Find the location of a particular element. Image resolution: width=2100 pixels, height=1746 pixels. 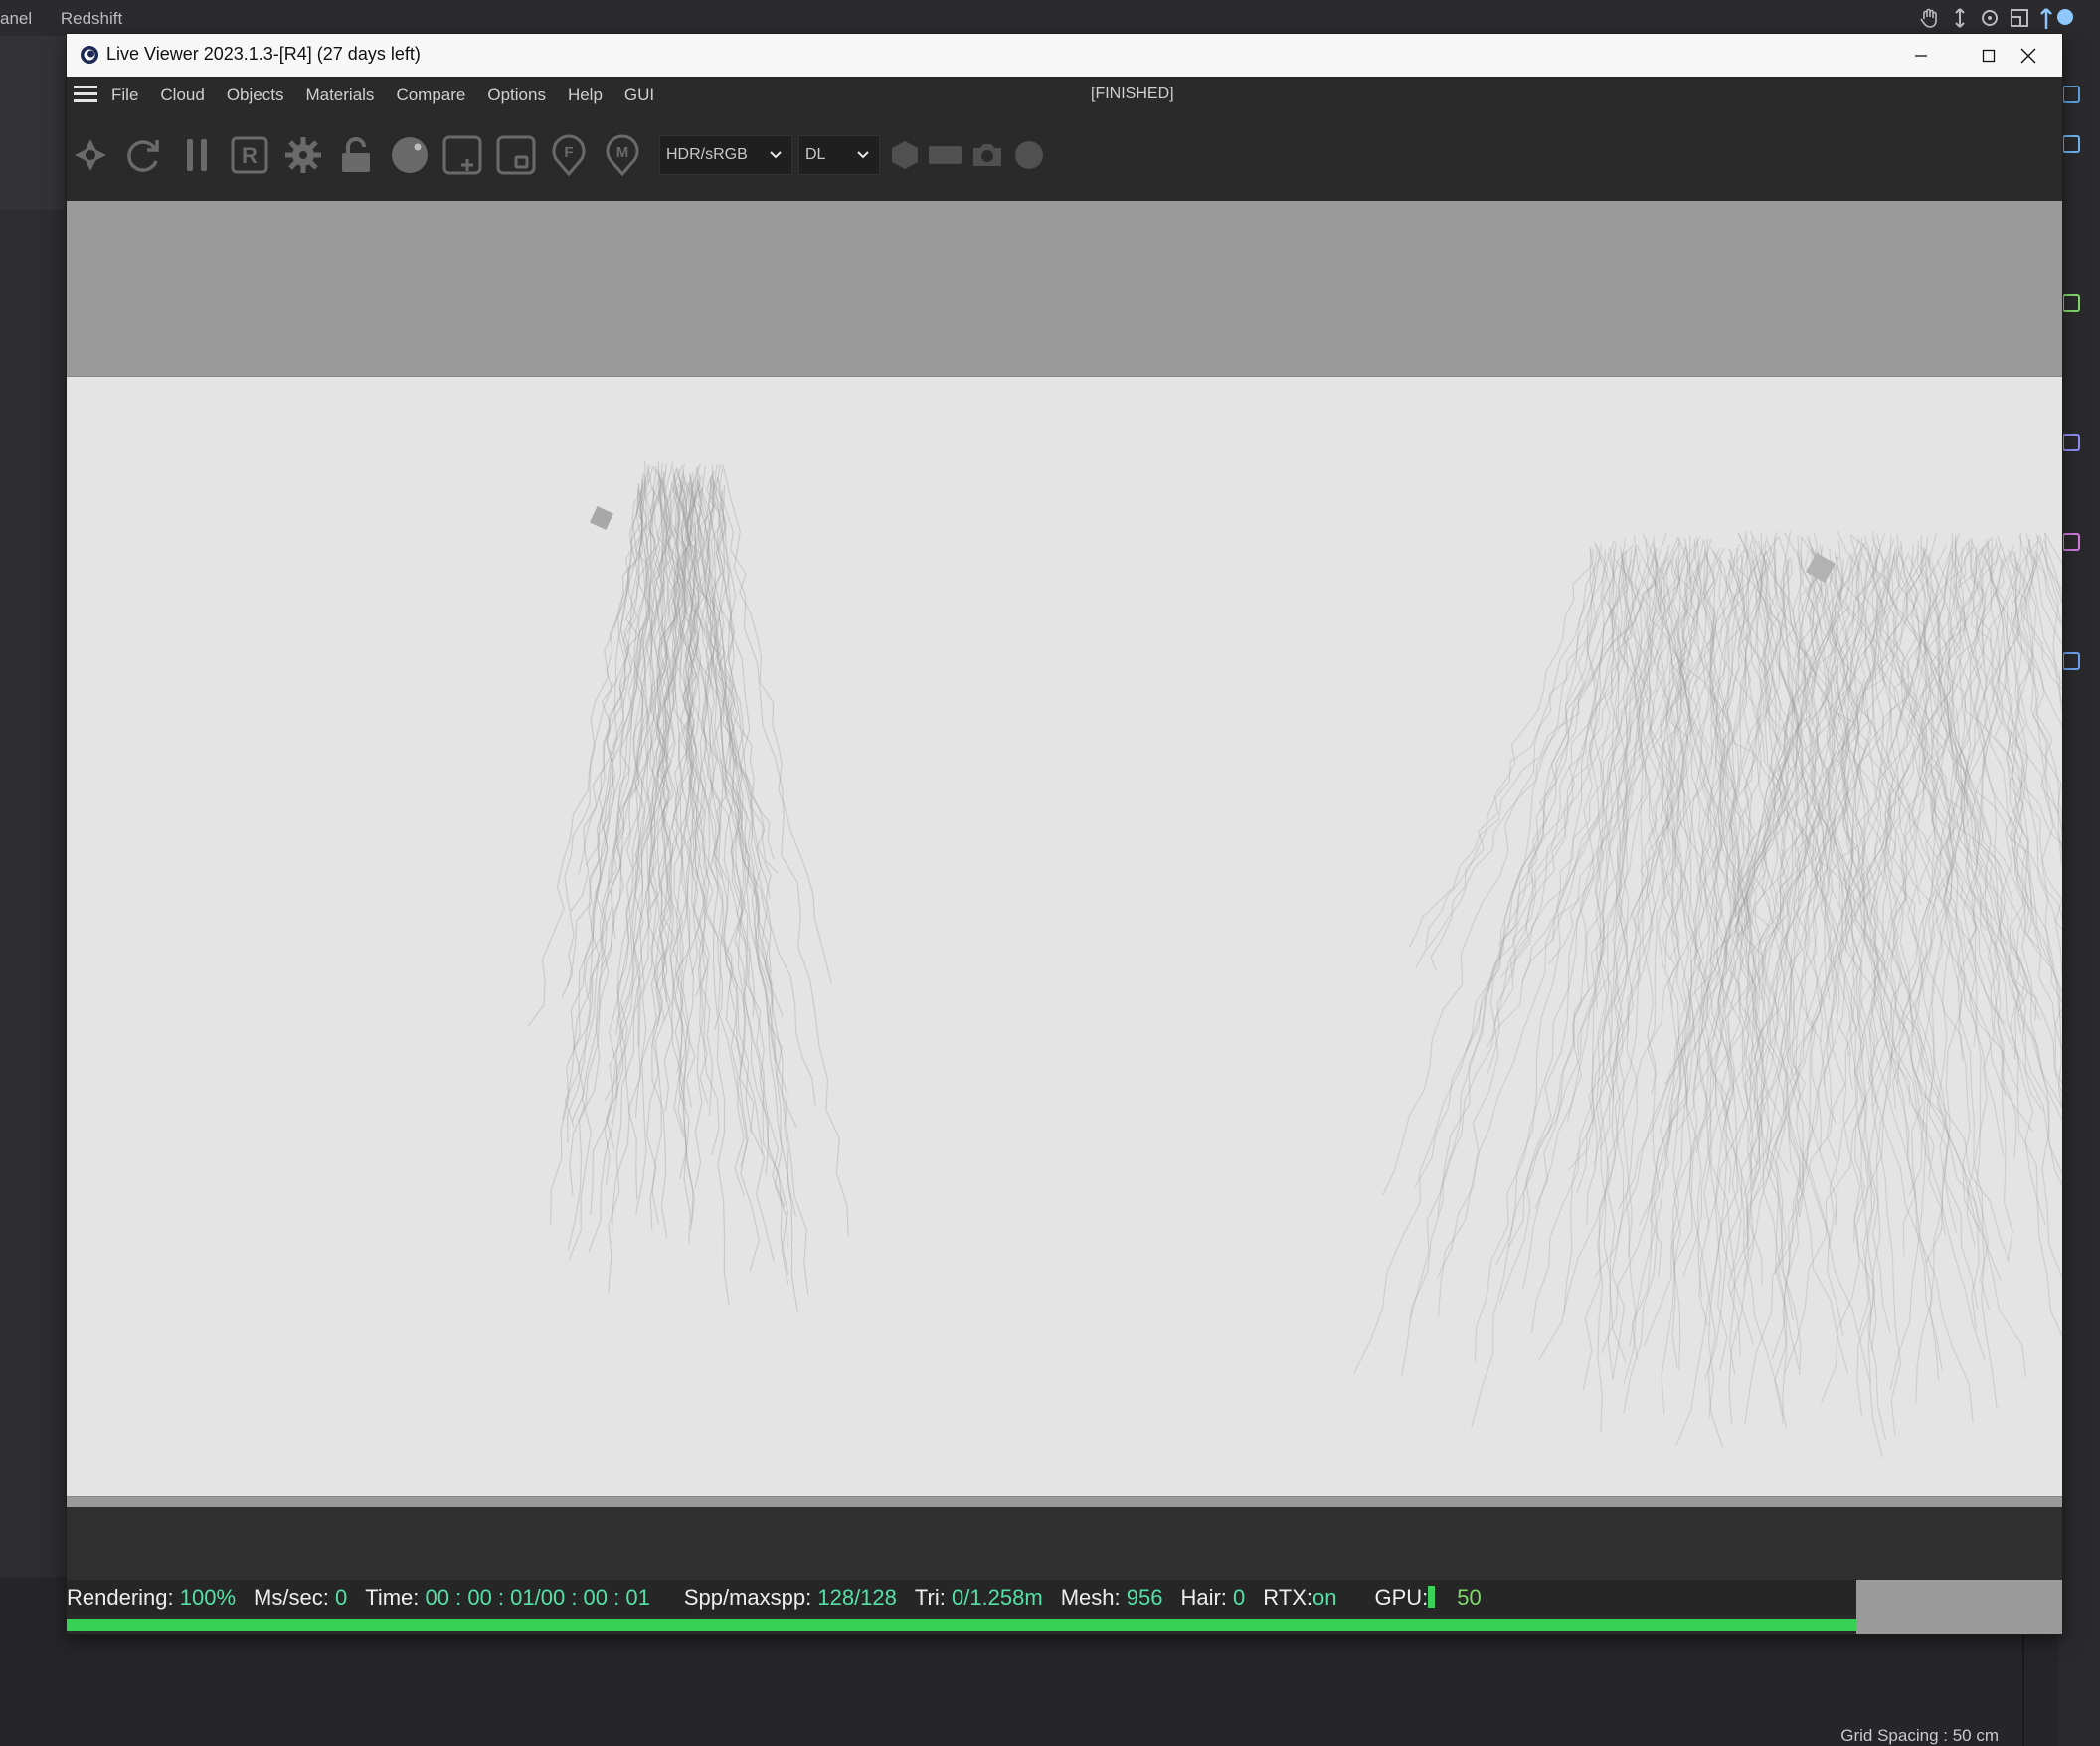

gear-icon is located at coordinates (303, 155).